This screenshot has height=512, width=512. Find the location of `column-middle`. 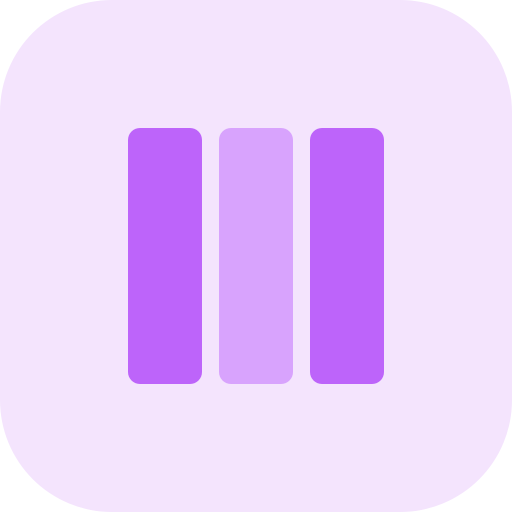

column-middle is located at coordinates (256, 256).